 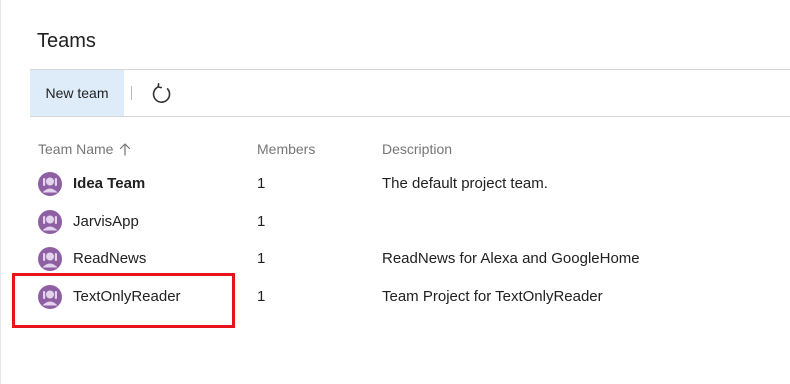 I want to click on toolbar: New team, so click(x=410, y=93).